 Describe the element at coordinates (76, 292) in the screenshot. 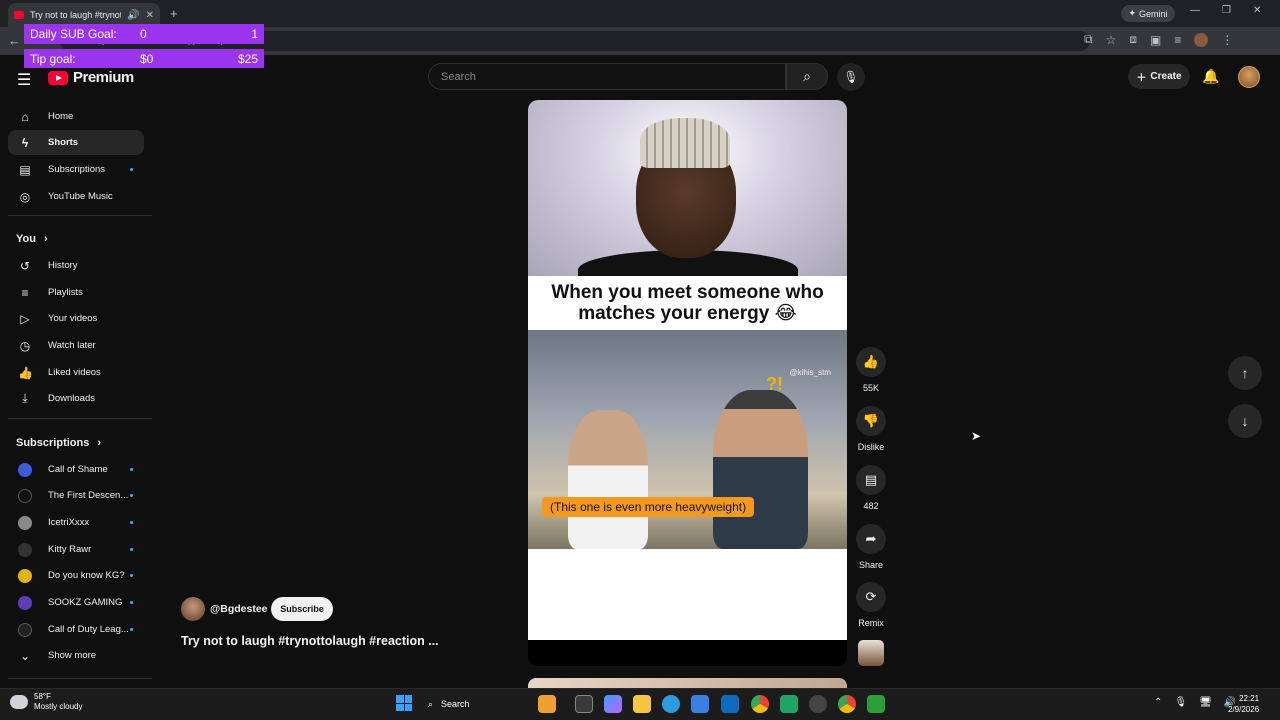

I see `sidebar-item-playlists: ≡ Playlists` at that location.